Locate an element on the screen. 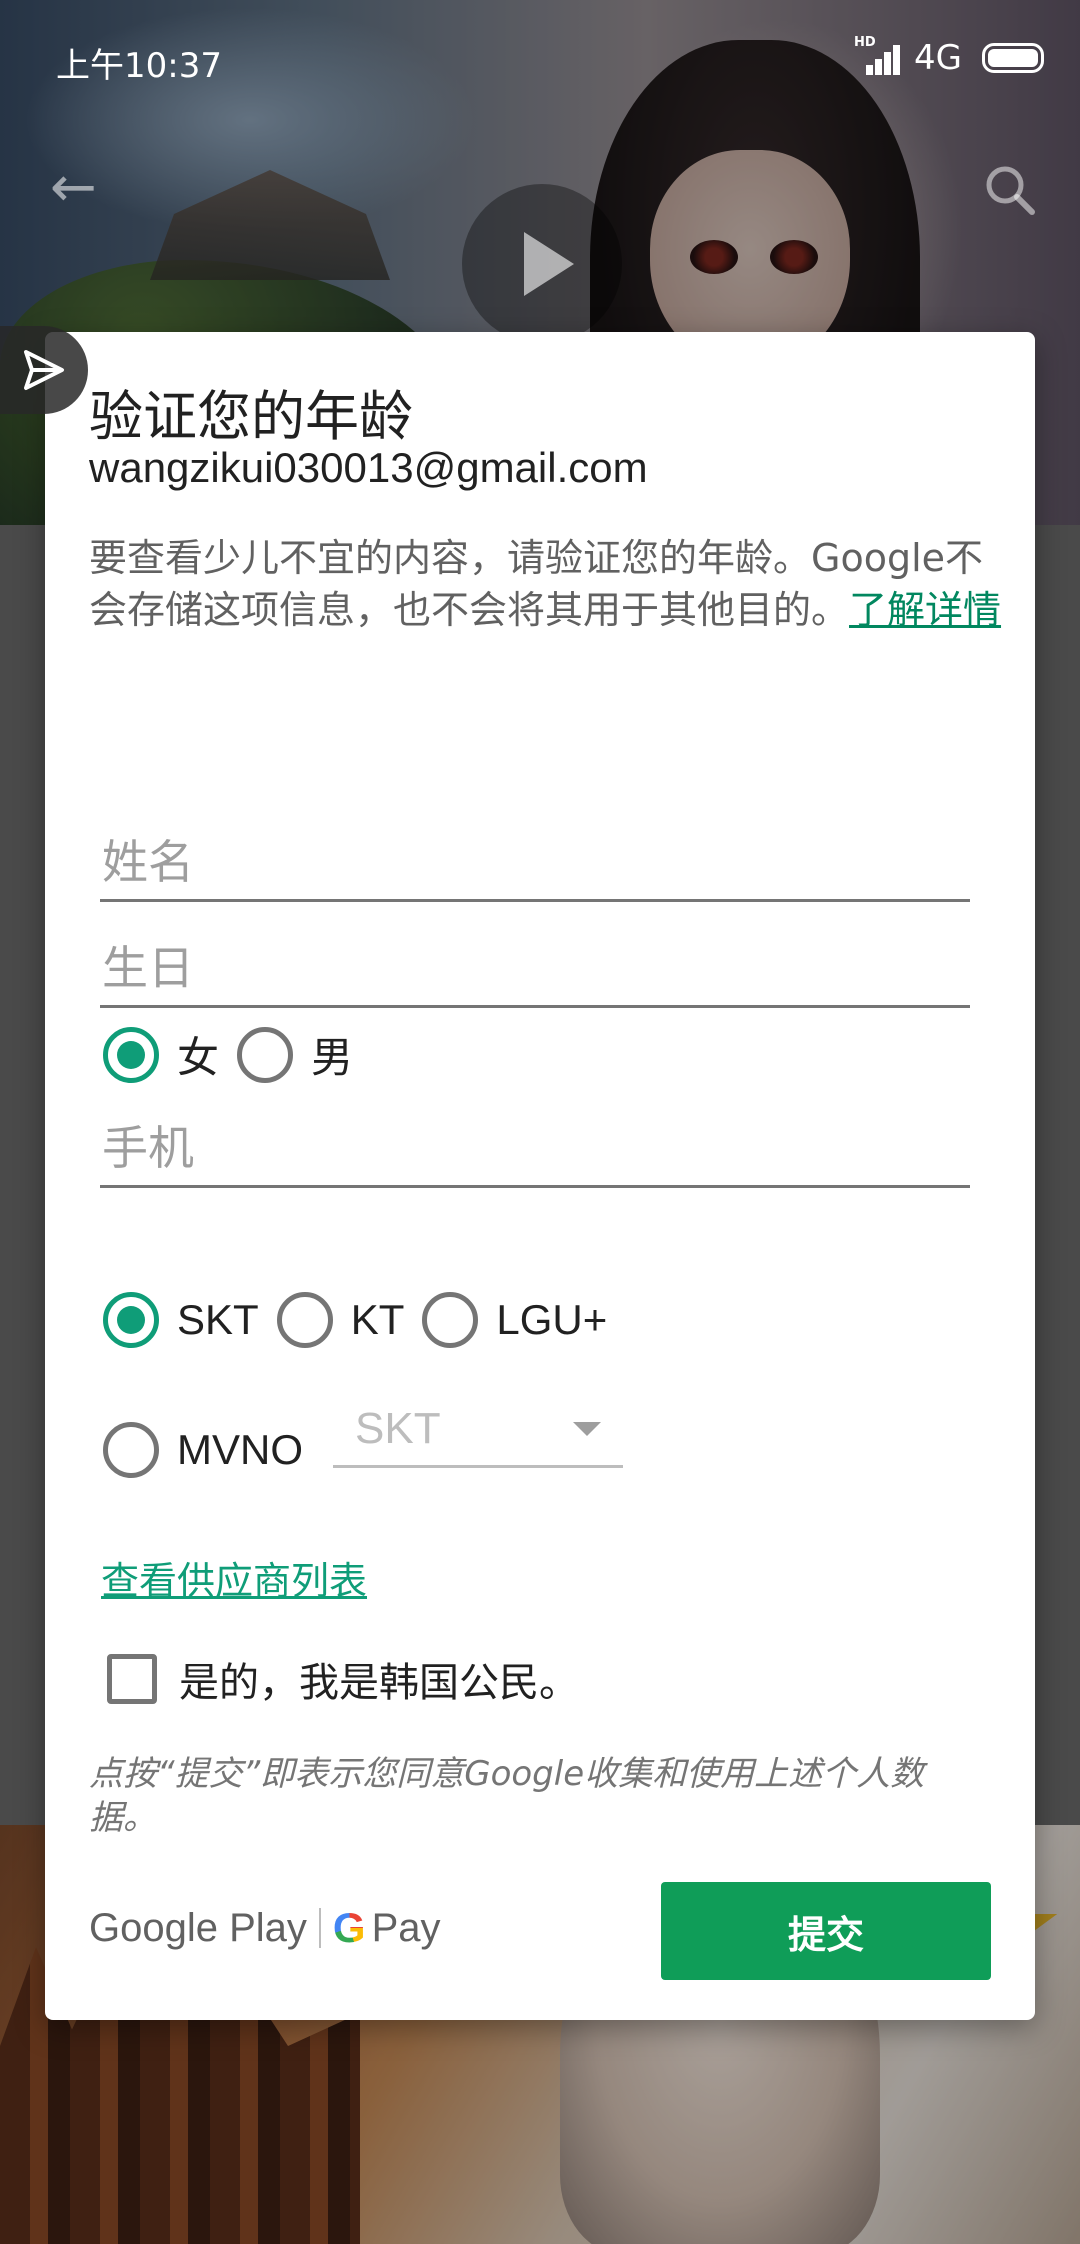  carrier-radio-group: SKT KT LGU+ is located at coordinates (364, 1320).